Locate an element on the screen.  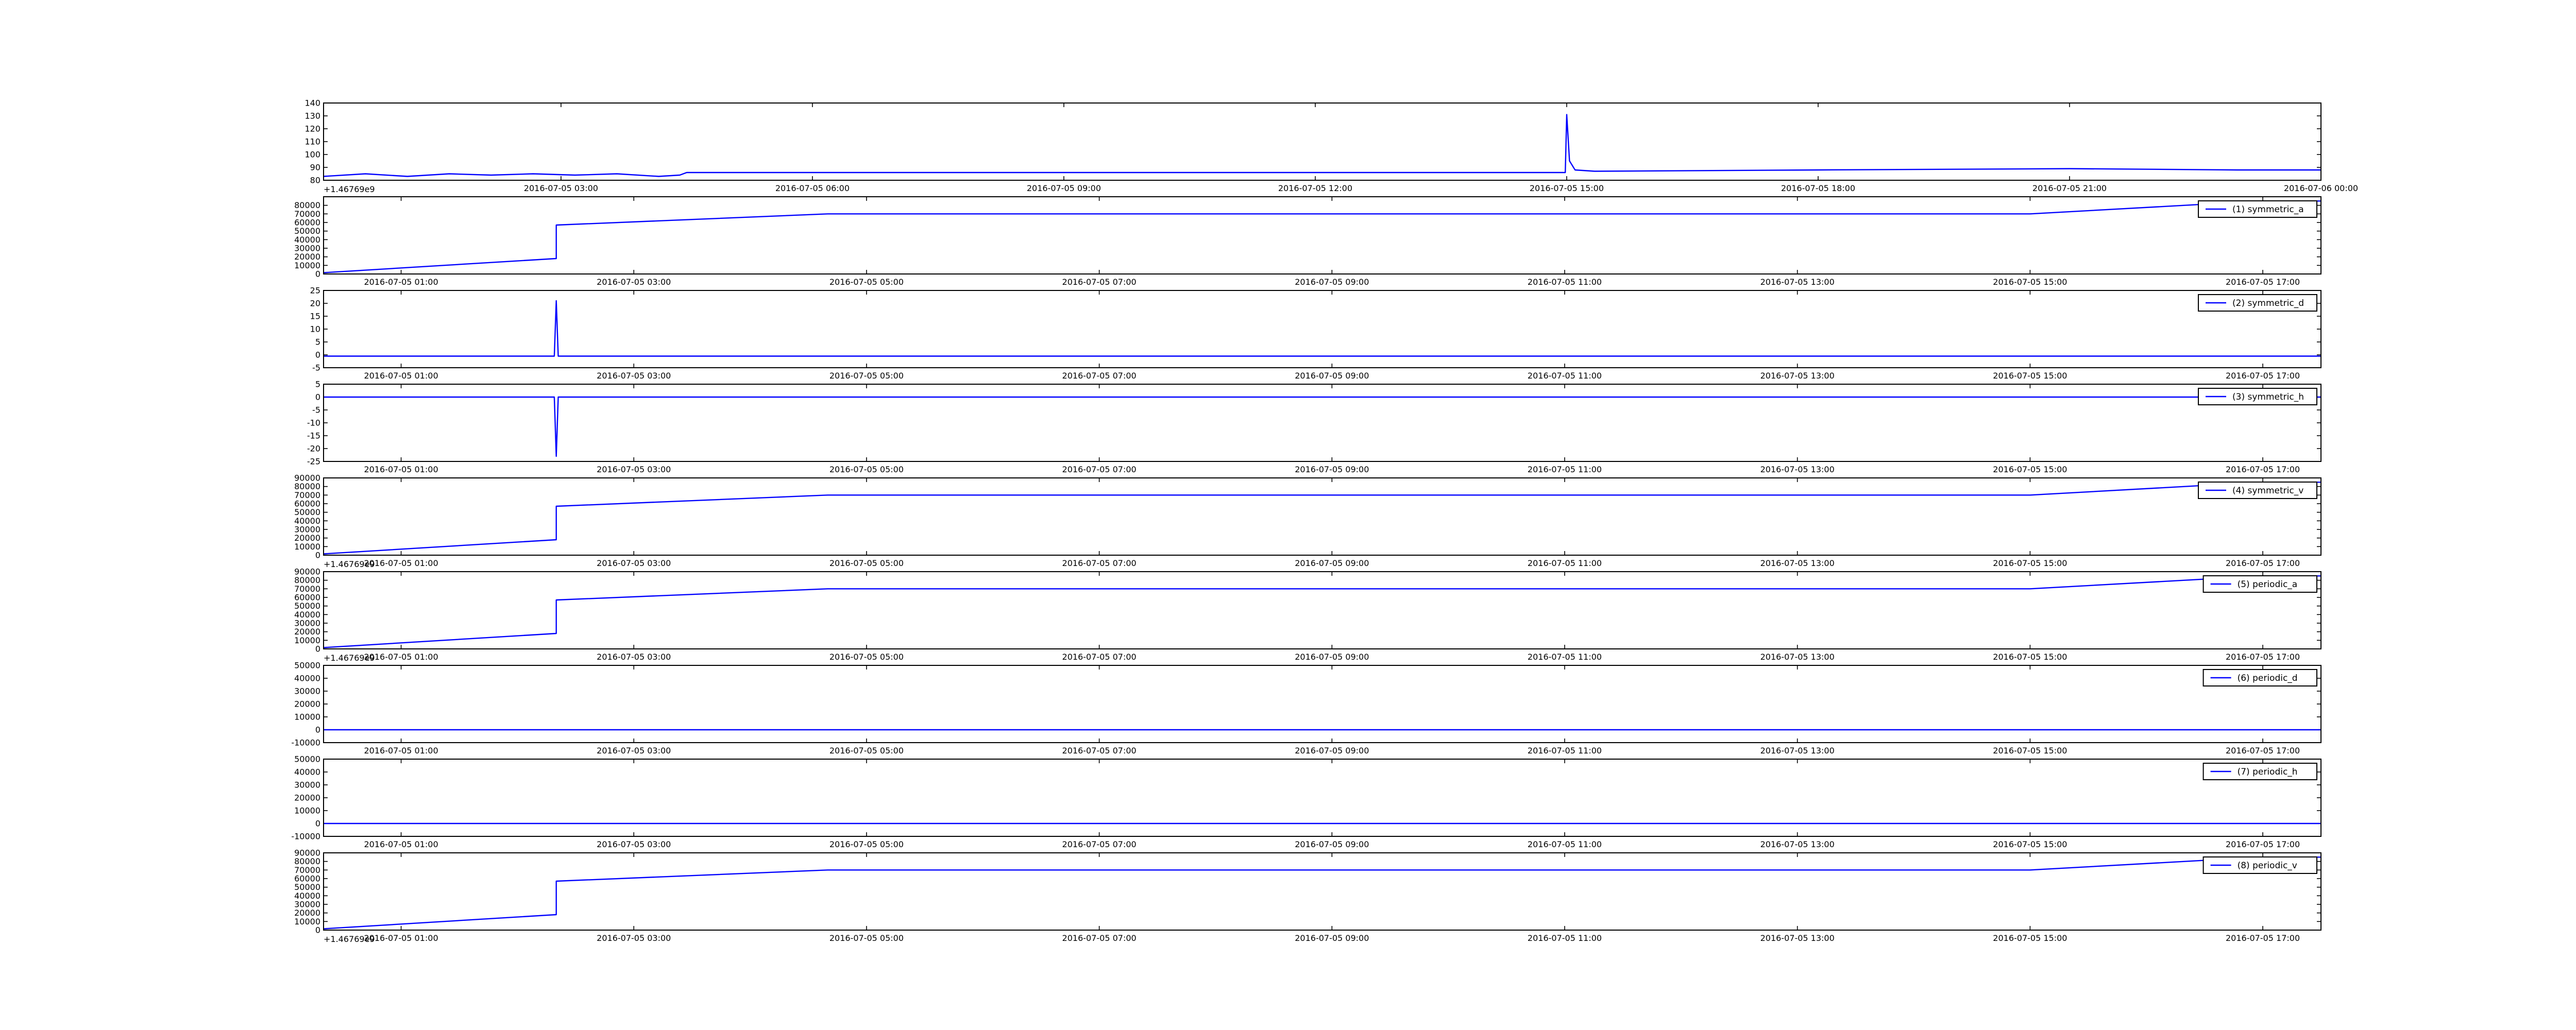
y-tick-label: -20 is located at coordinates (313, 449).